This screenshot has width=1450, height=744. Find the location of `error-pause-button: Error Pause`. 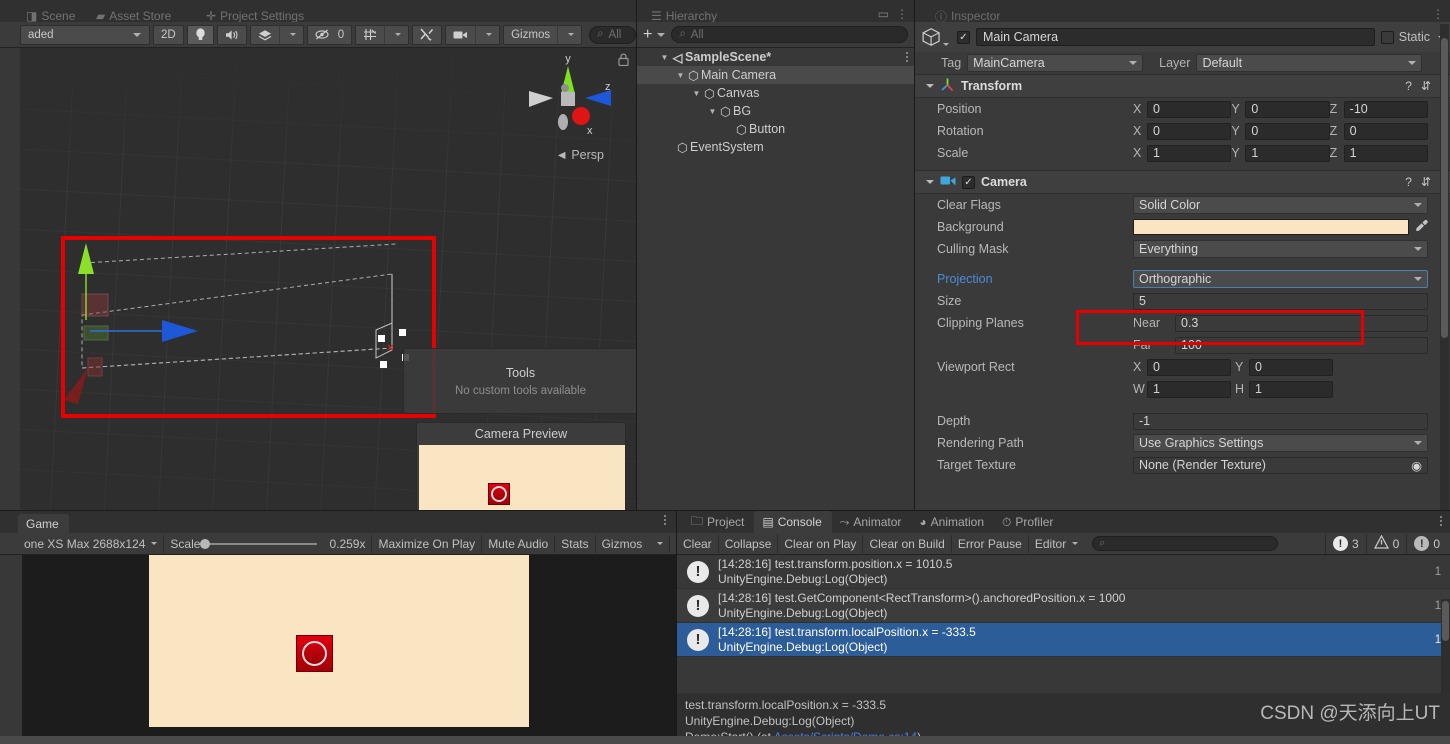

error-pause-button: Error Pause is located at coordinates (990, 543).